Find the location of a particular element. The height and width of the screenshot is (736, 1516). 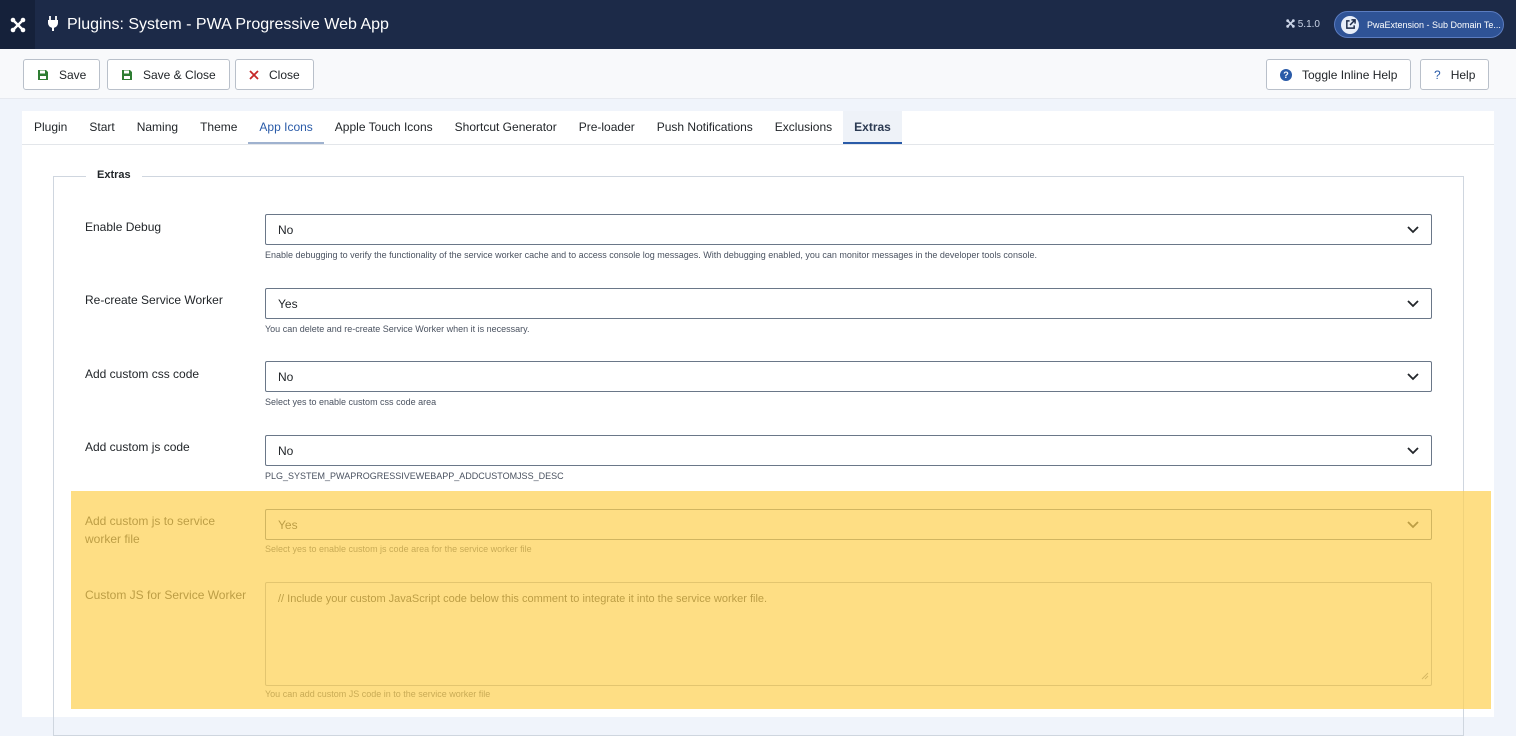

custom-js-sw-select: Yes is located at coordinates (848, 524).